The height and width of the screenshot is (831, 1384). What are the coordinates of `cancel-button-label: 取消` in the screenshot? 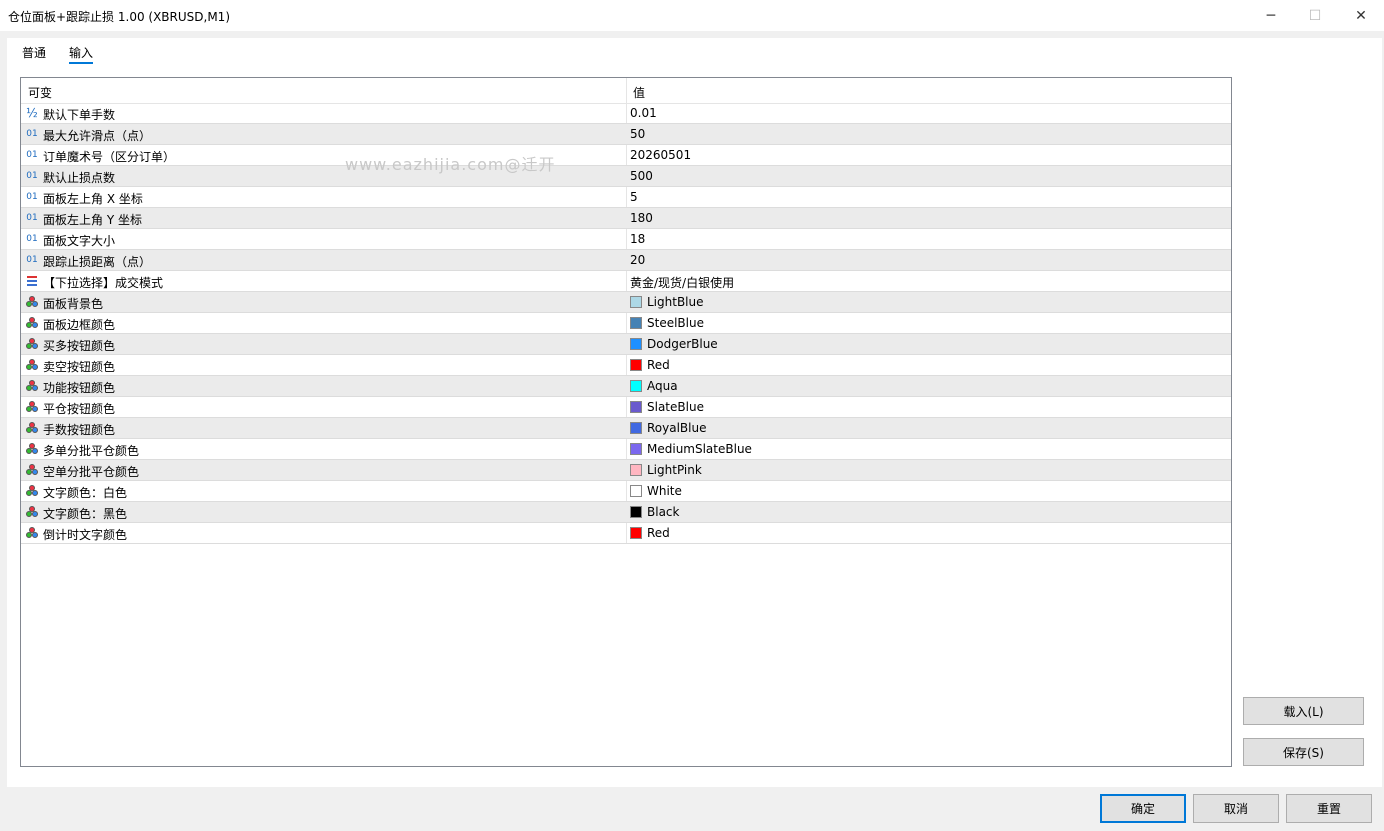 It's located at (1235, 809).